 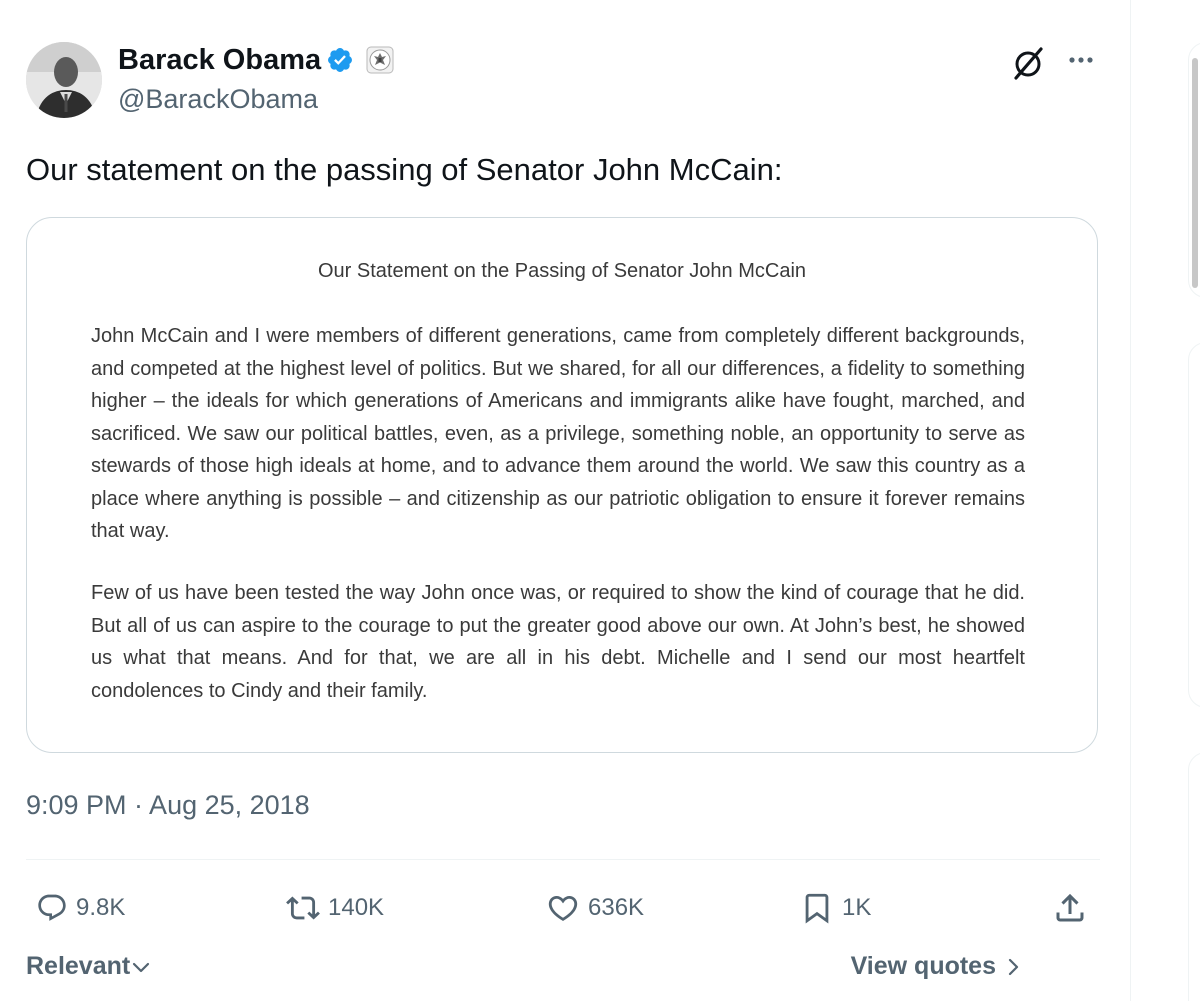 I want to click on sort-replies-dropdown: Relevant, so click(x=89, y=966).